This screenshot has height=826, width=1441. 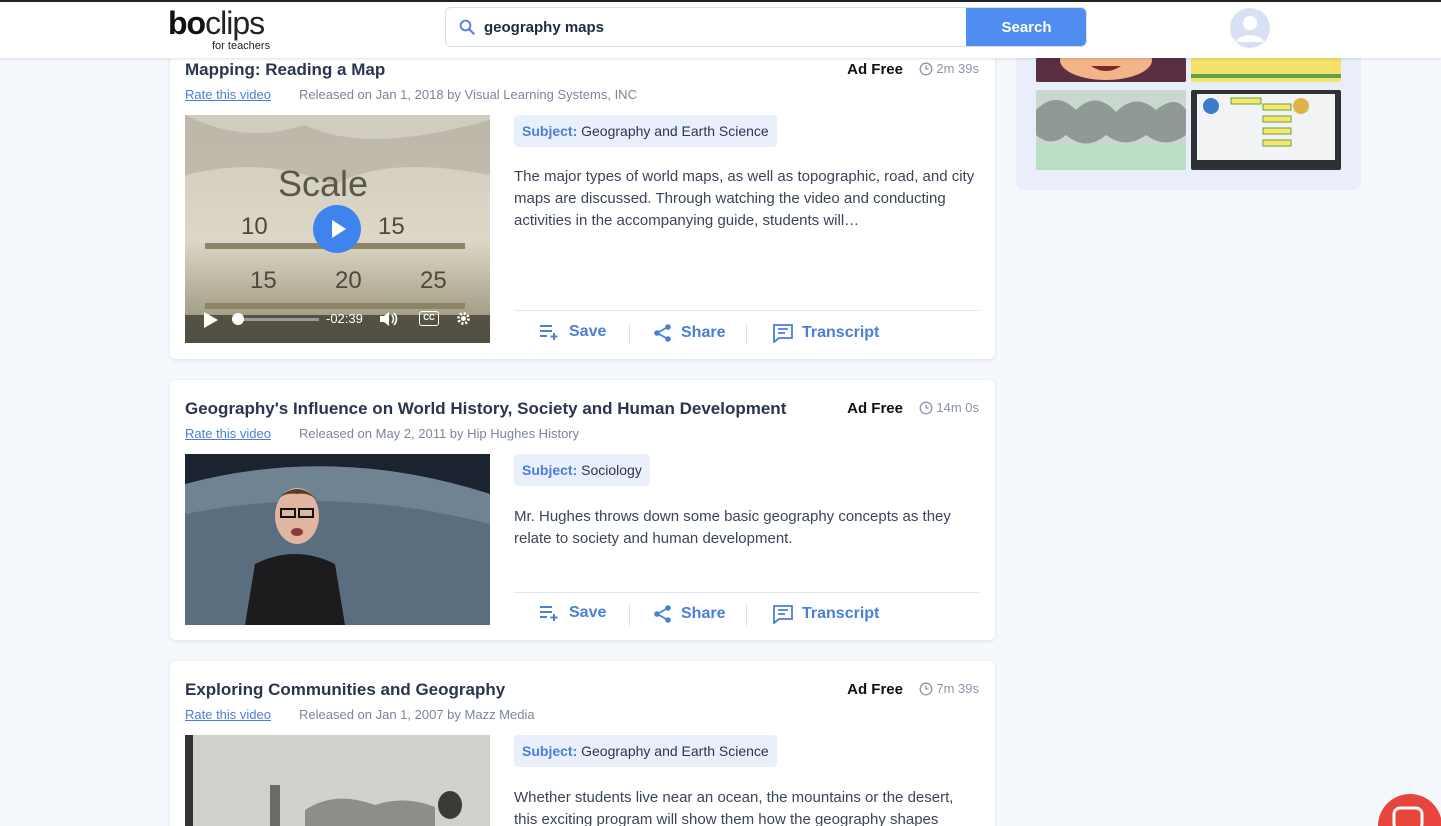 I want to click on chat-widget-button, so click(x=1409, y=810).